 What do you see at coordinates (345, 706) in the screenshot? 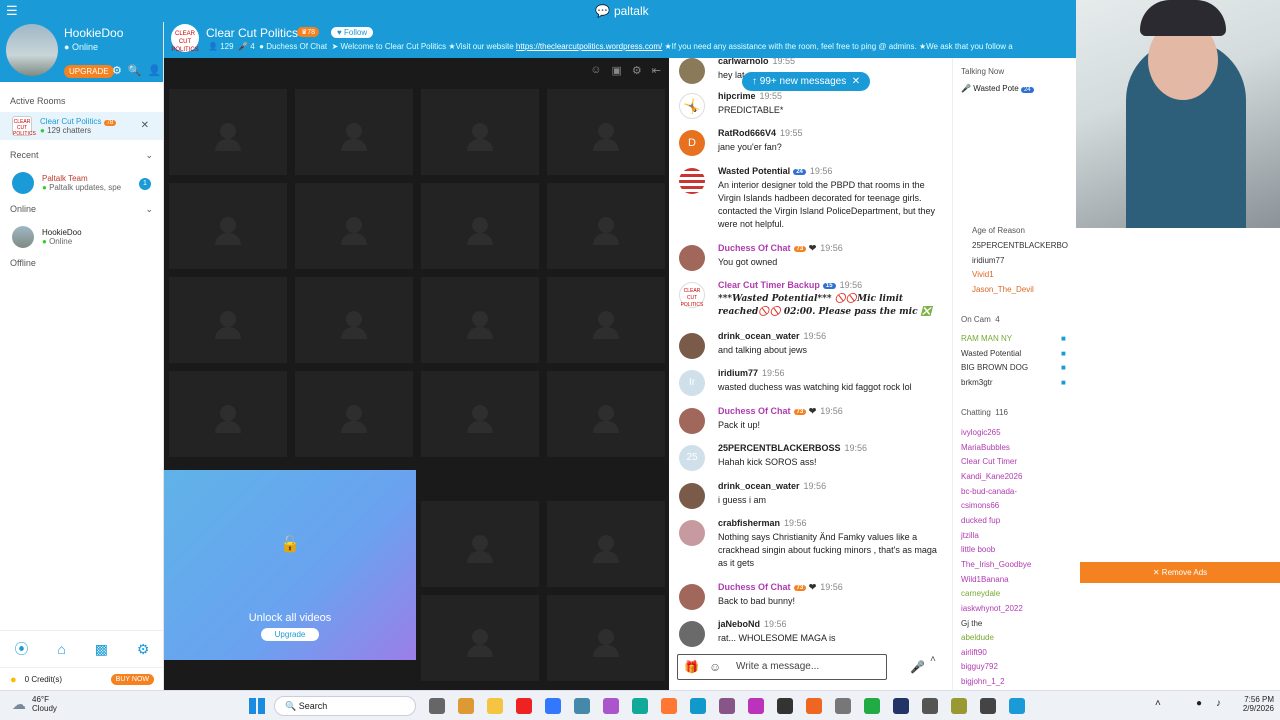
I see `taskbar-search: 🔍 Search` at bounding box center [345, 706].